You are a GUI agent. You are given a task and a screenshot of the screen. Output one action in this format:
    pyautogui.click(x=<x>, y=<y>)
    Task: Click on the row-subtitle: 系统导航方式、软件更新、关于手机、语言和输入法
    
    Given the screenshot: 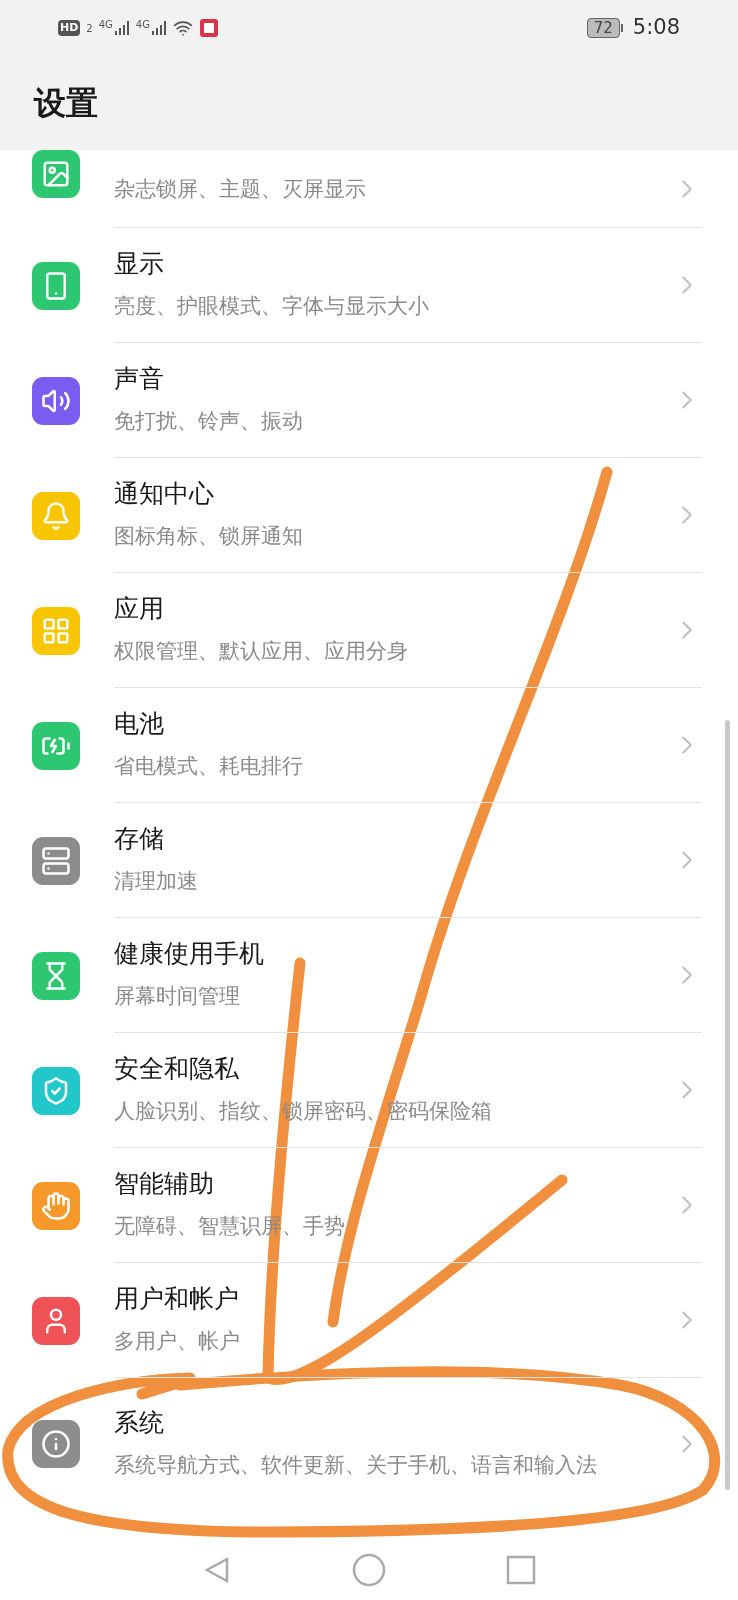 What is the action you would take?
    pyautogui.click(x=356, y=1465)
    